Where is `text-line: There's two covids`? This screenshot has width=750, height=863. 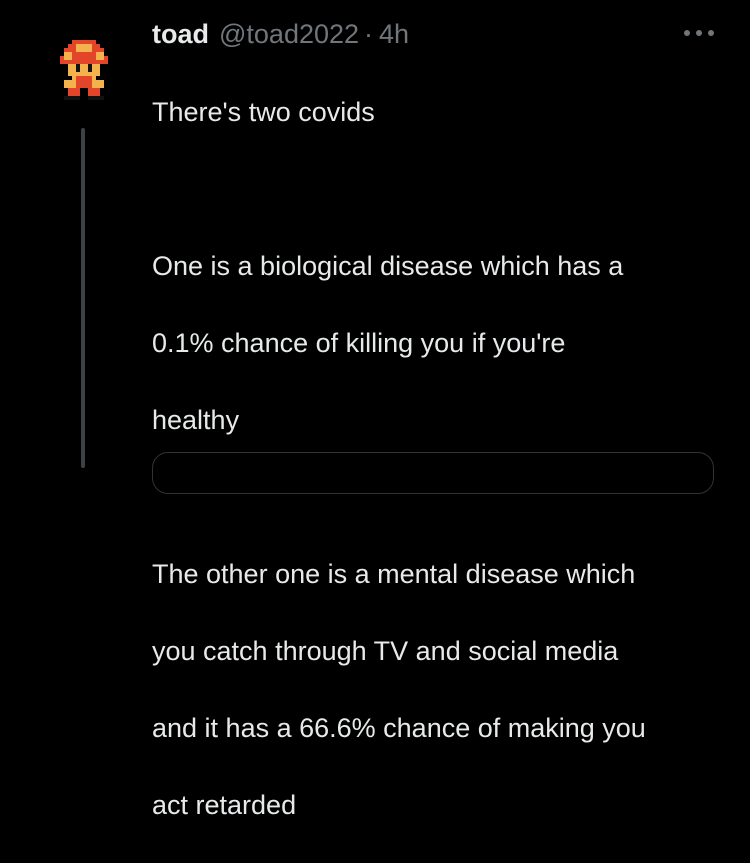 text-line: There's two covids is located at coordinates (263, 111).